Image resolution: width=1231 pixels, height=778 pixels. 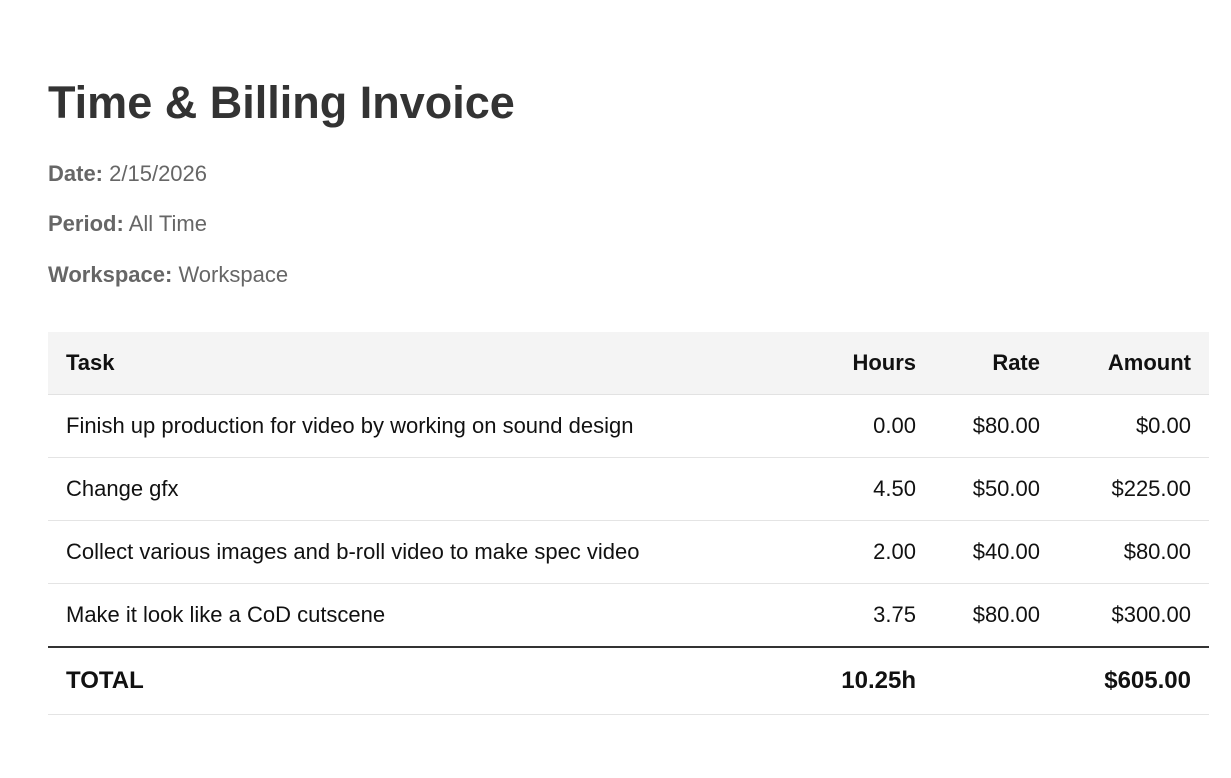 What do you see at coordinates (416, 489) in the screenshot?
I see `task-cell: Change gfx` at bounding box center [416, 489].